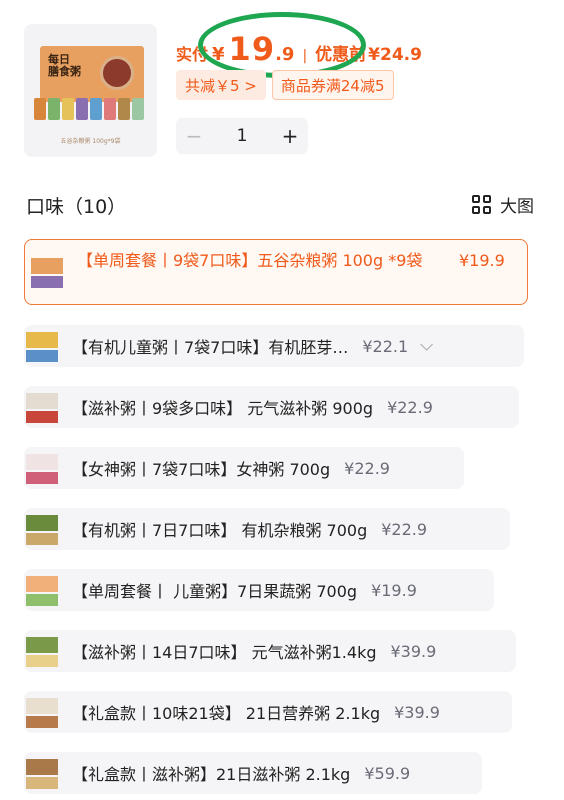 The image size is (564, 800). I want to click on discount-tags: 共减￥5 > 商品券满24减5, so click(285, 85).